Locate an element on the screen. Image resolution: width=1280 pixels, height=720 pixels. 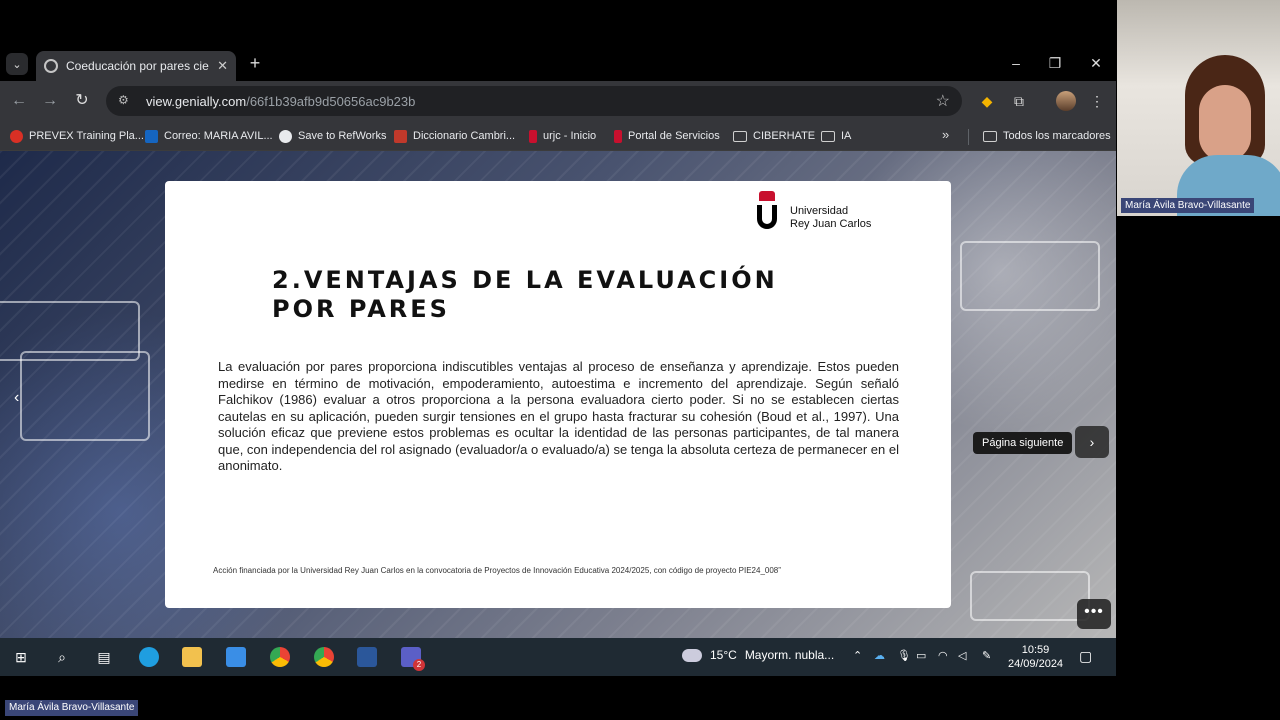
more-options-button: ••• is located at coordinates (1094, 614).